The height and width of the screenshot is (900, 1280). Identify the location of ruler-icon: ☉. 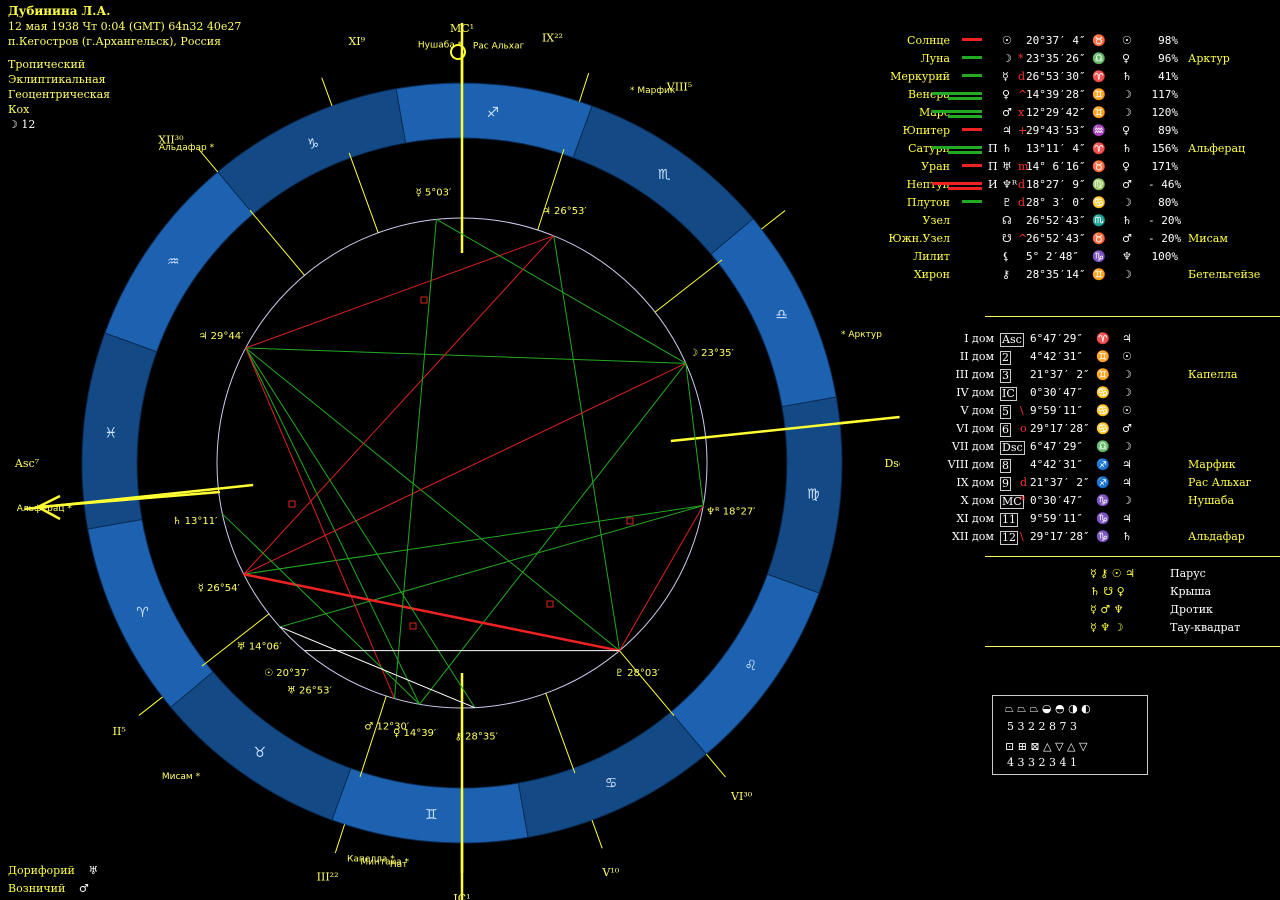
(1127, 40).